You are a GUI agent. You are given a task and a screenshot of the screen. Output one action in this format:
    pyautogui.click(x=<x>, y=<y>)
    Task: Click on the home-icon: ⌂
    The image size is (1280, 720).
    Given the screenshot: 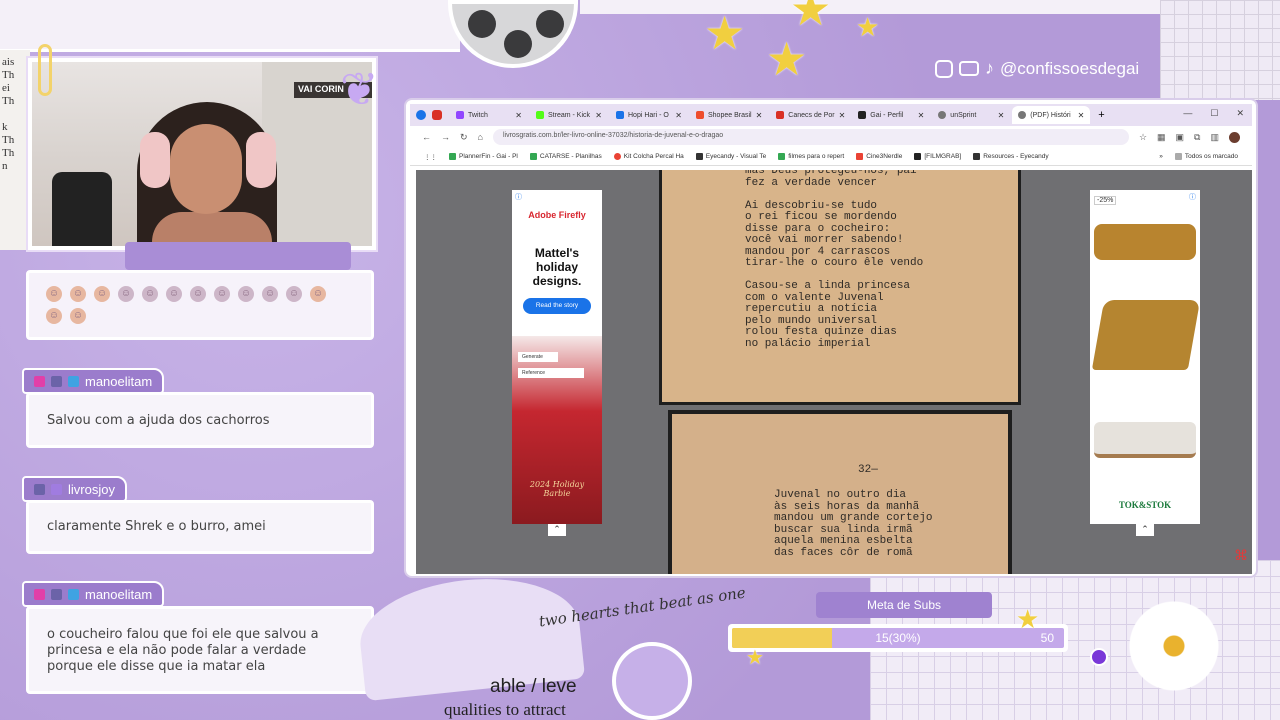 What is the action you would take?
    pyautogui.click(x=480, y=137)
    